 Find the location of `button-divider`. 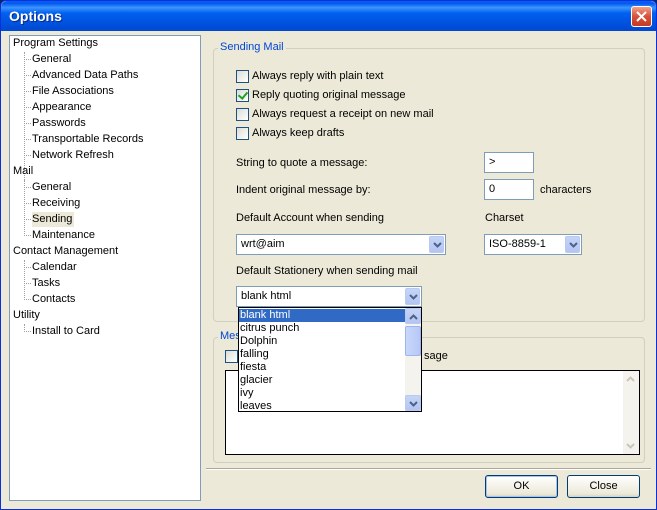

button-divider is located at coordinates (428, 469).